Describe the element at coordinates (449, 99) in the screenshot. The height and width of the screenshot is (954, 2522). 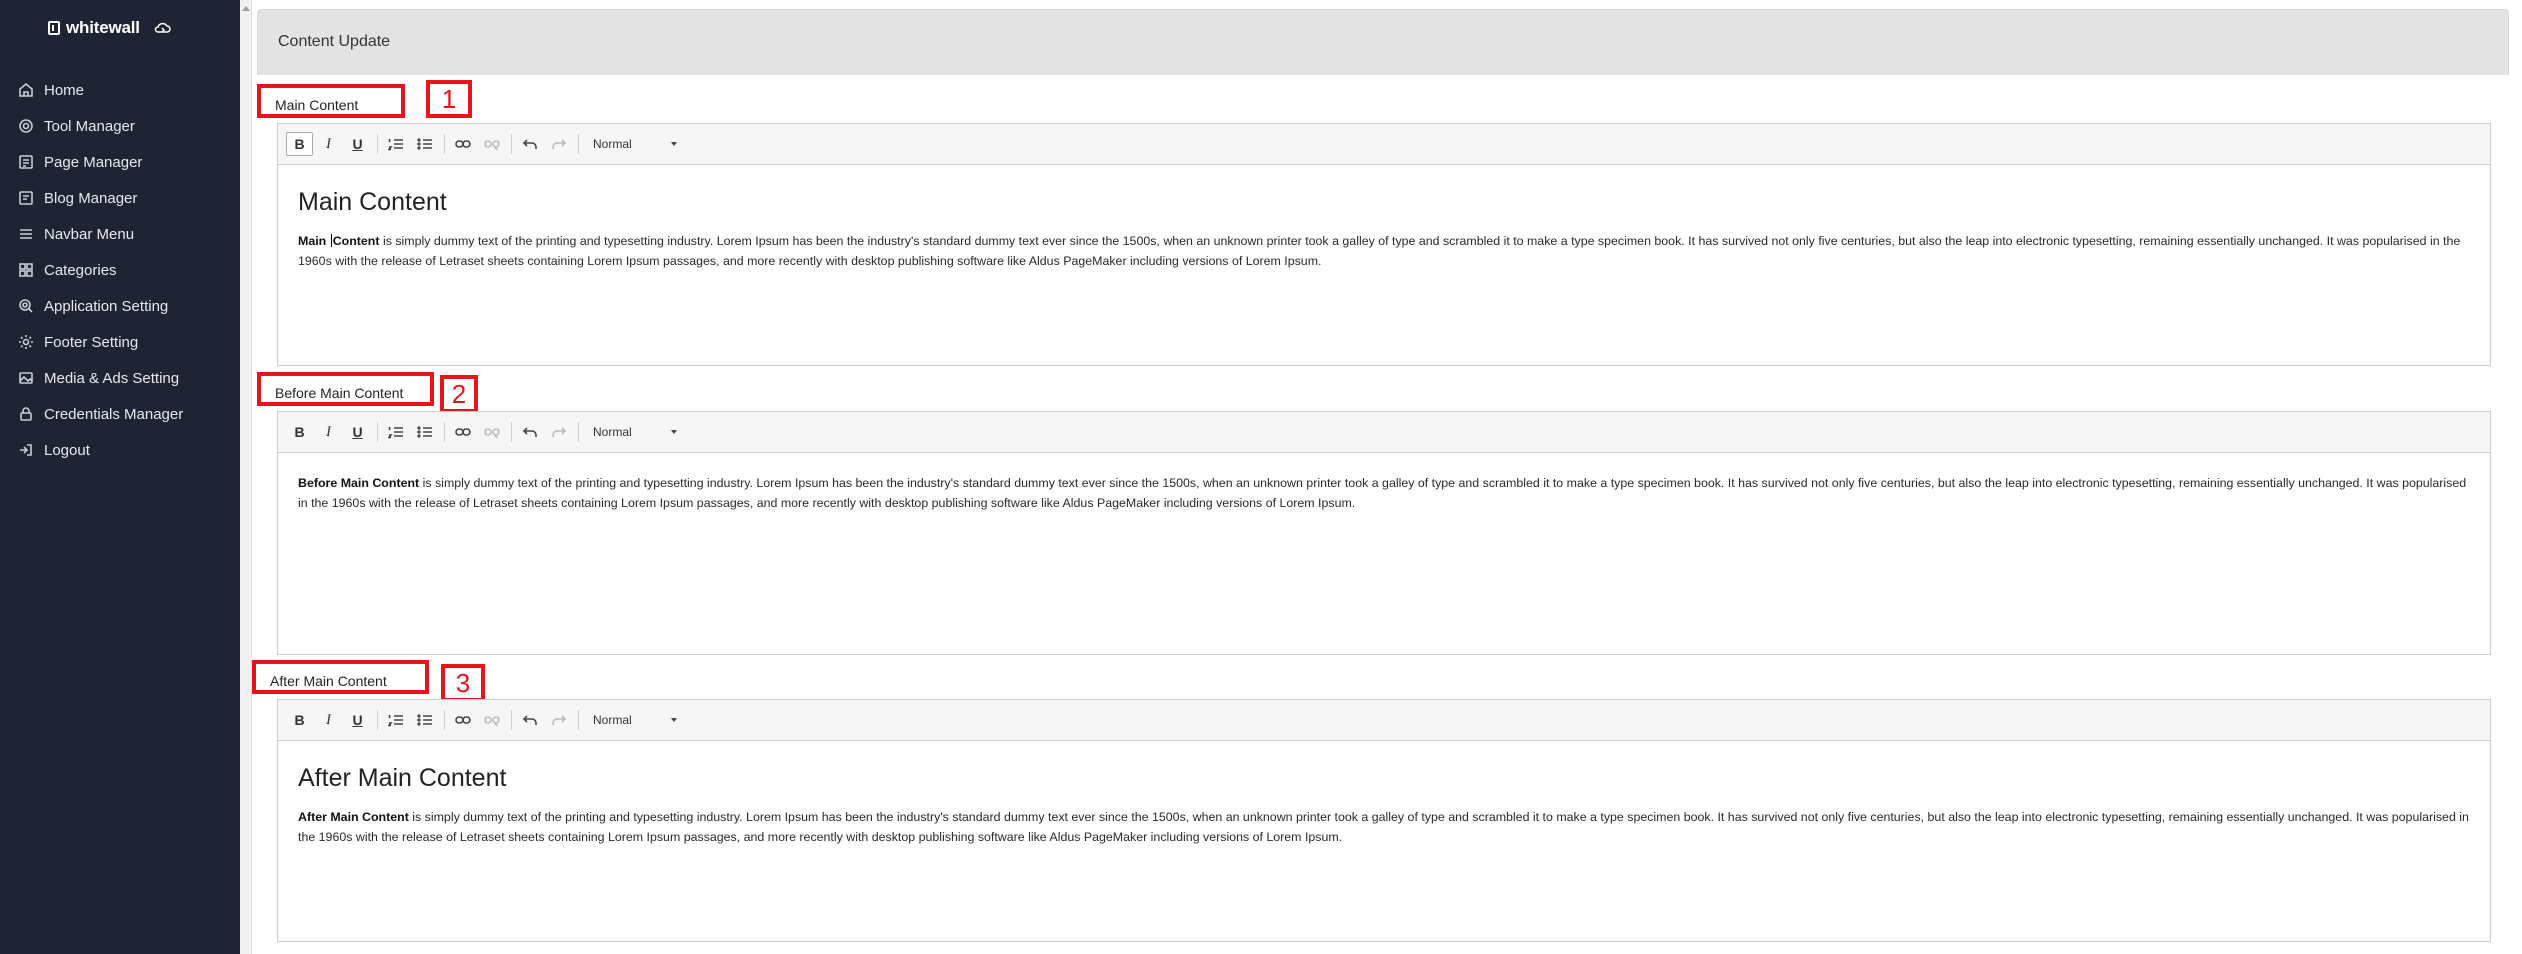
I see `annotation-number-1: 1` at that location.